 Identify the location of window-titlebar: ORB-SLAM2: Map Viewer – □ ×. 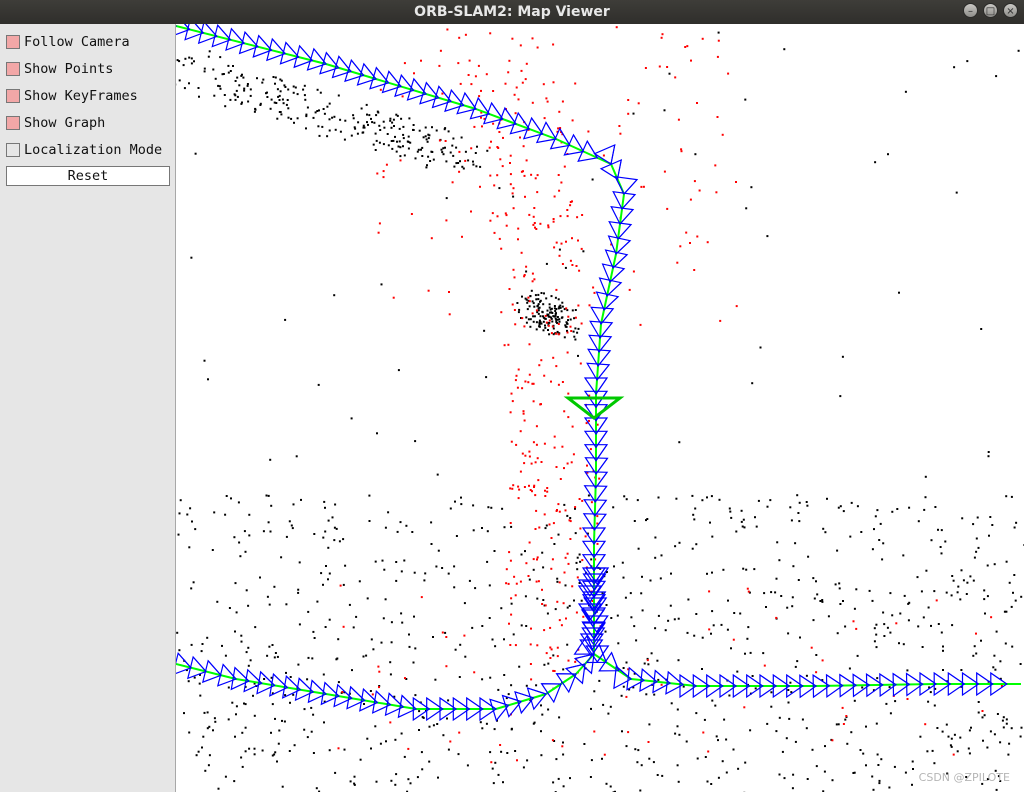
(512, 12).